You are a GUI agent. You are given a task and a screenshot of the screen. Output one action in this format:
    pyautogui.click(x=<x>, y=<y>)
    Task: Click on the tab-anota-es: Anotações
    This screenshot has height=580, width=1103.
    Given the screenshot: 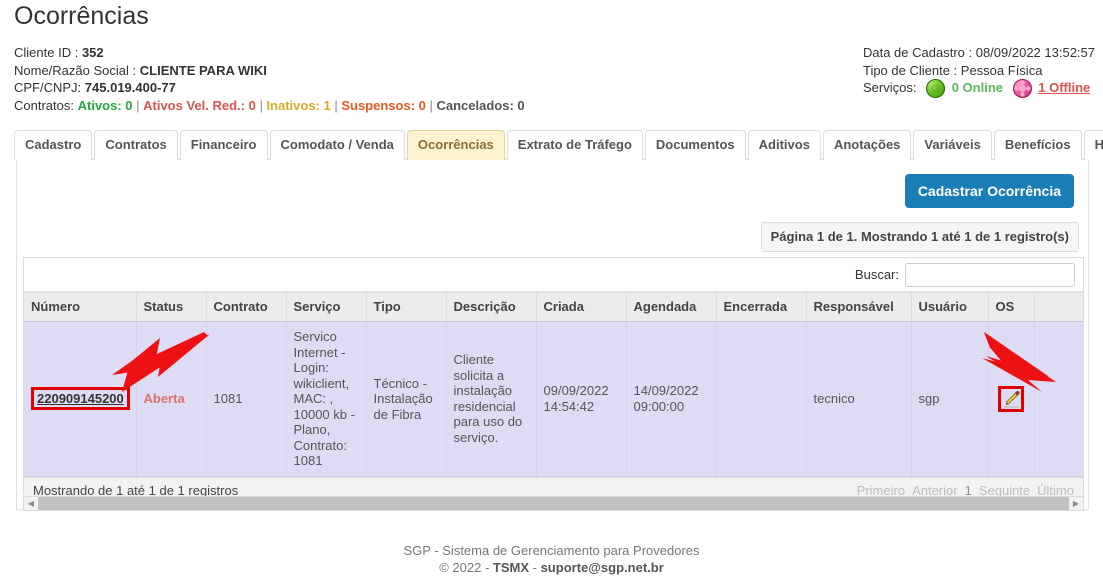 What is the action you would take?
    pyautogui.click(x=867, y=145)
    